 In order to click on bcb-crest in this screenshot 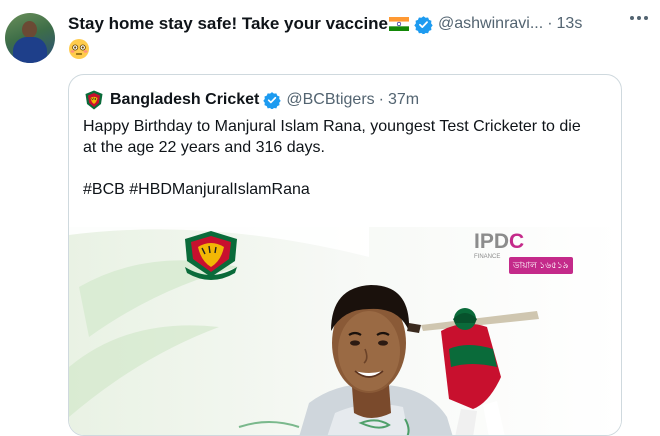, I will do `click(211, 255)`.